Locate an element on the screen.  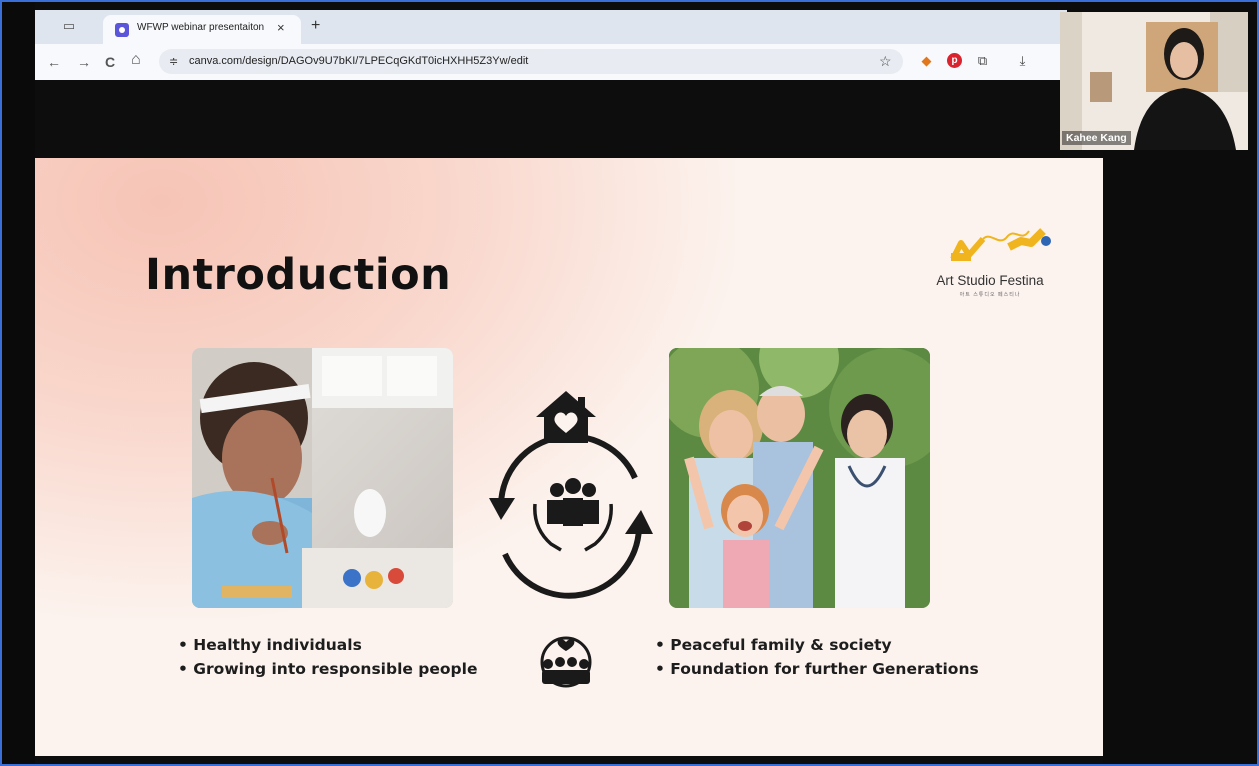
logo-text: Art Studio Festina is located at coordinates (990, 280).